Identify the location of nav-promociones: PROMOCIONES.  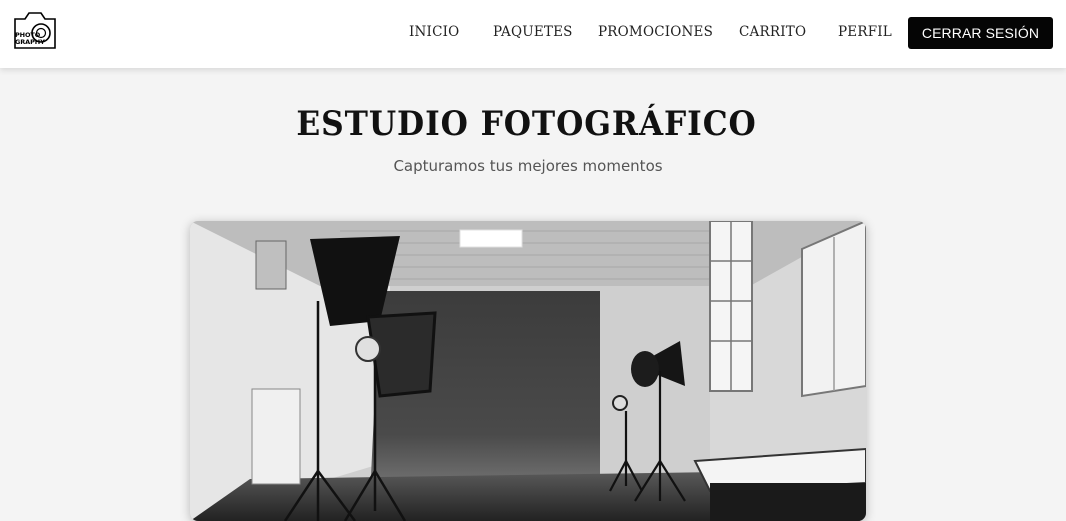
(655, 32).